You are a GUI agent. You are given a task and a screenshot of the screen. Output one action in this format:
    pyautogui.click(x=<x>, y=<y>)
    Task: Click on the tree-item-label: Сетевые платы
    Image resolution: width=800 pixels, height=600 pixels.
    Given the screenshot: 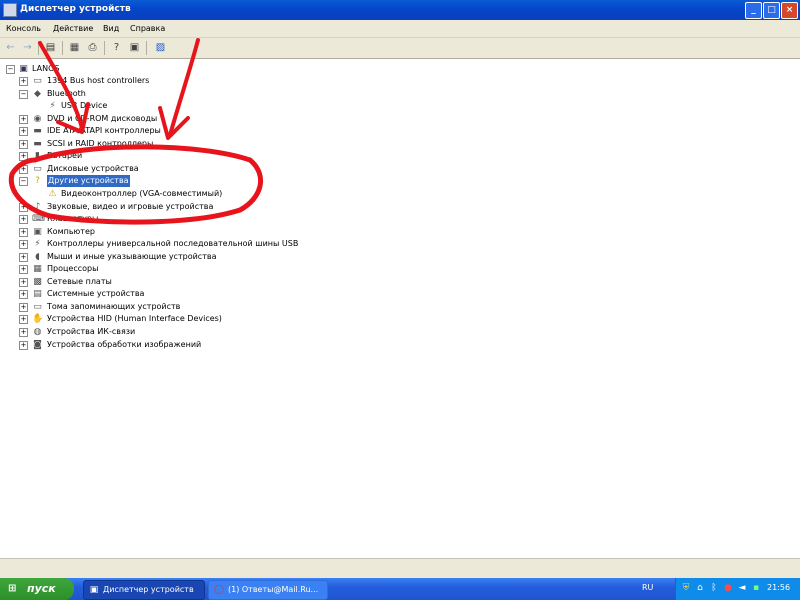 What is the action you would take?
    pyautogui.click(x=79, y=281)
    